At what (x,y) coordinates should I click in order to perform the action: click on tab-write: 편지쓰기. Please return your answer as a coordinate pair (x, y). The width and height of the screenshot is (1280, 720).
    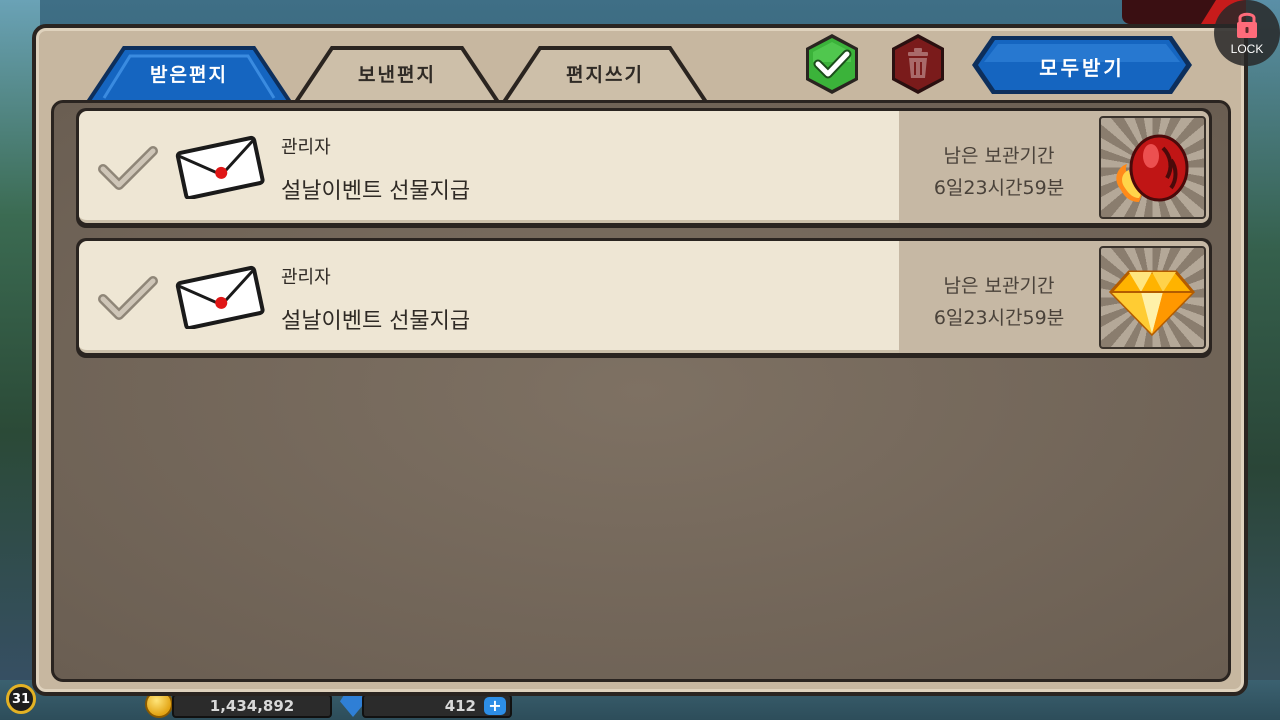
    Looking at the image, I should click on (605, 74).